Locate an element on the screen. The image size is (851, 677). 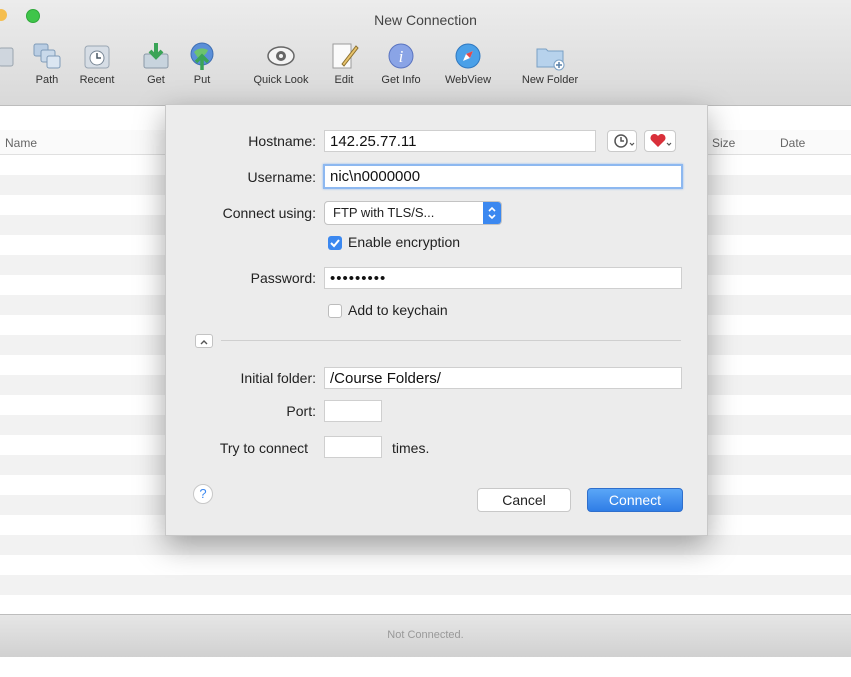
connection-status-text: Not Connected. is located at coordinates (425, 635).